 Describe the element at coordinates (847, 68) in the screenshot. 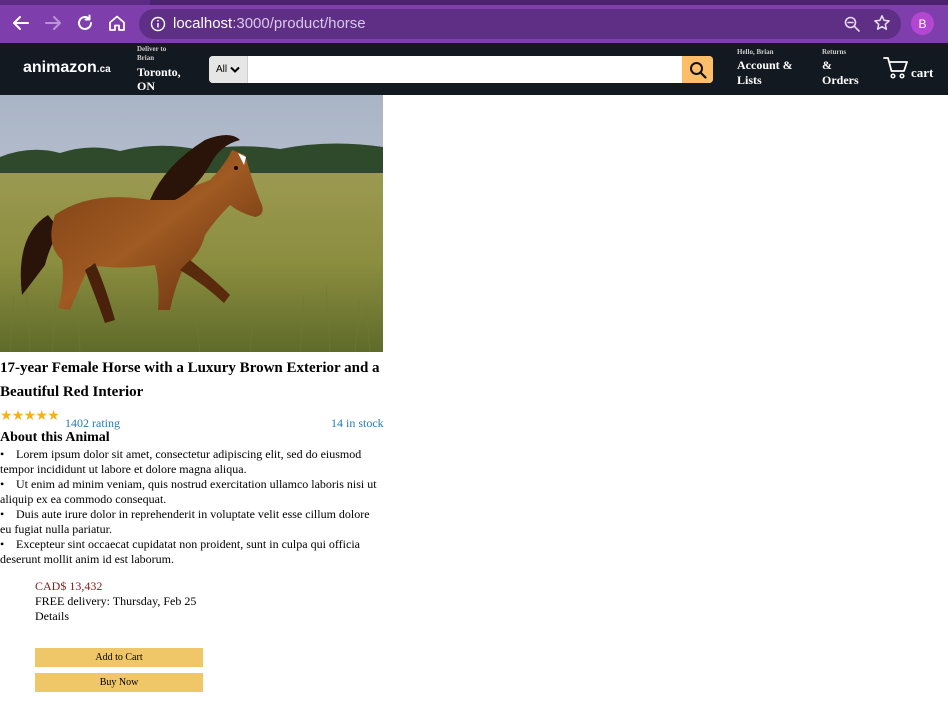

I see `returns-and-orders: Returns & Orders` at that location.